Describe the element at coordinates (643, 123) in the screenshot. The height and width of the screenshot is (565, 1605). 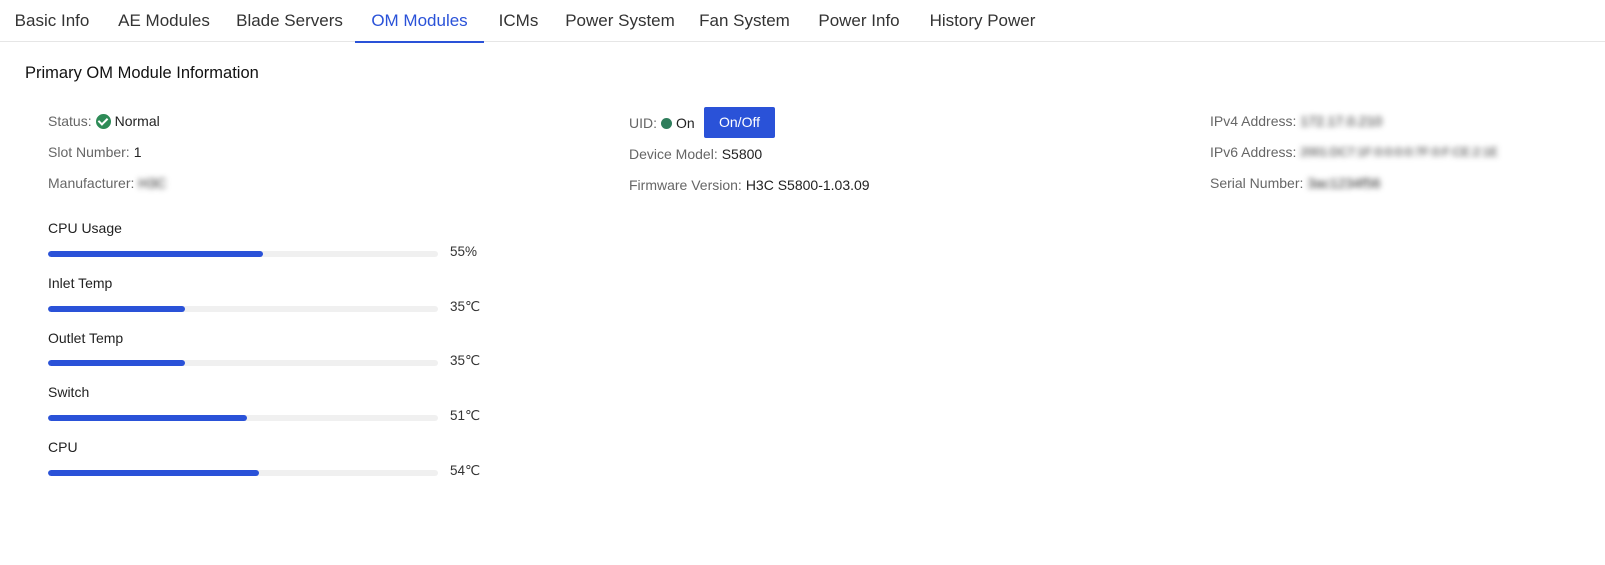
I see `uid-label: UID:` at that location.